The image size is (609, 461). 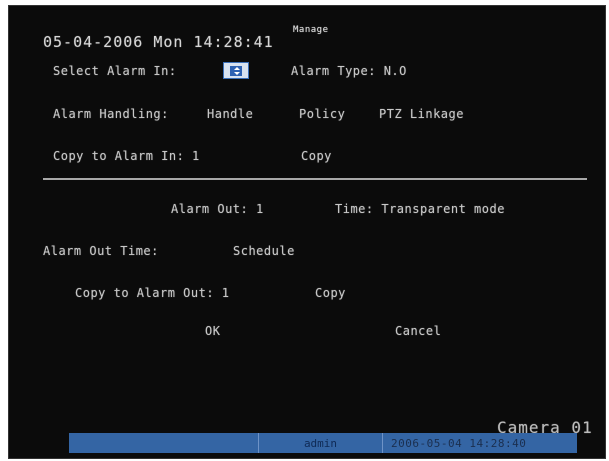 I want to click on datetime-display: 05-04-2006 Mon 14:28:41, so click(x=158, y=42).